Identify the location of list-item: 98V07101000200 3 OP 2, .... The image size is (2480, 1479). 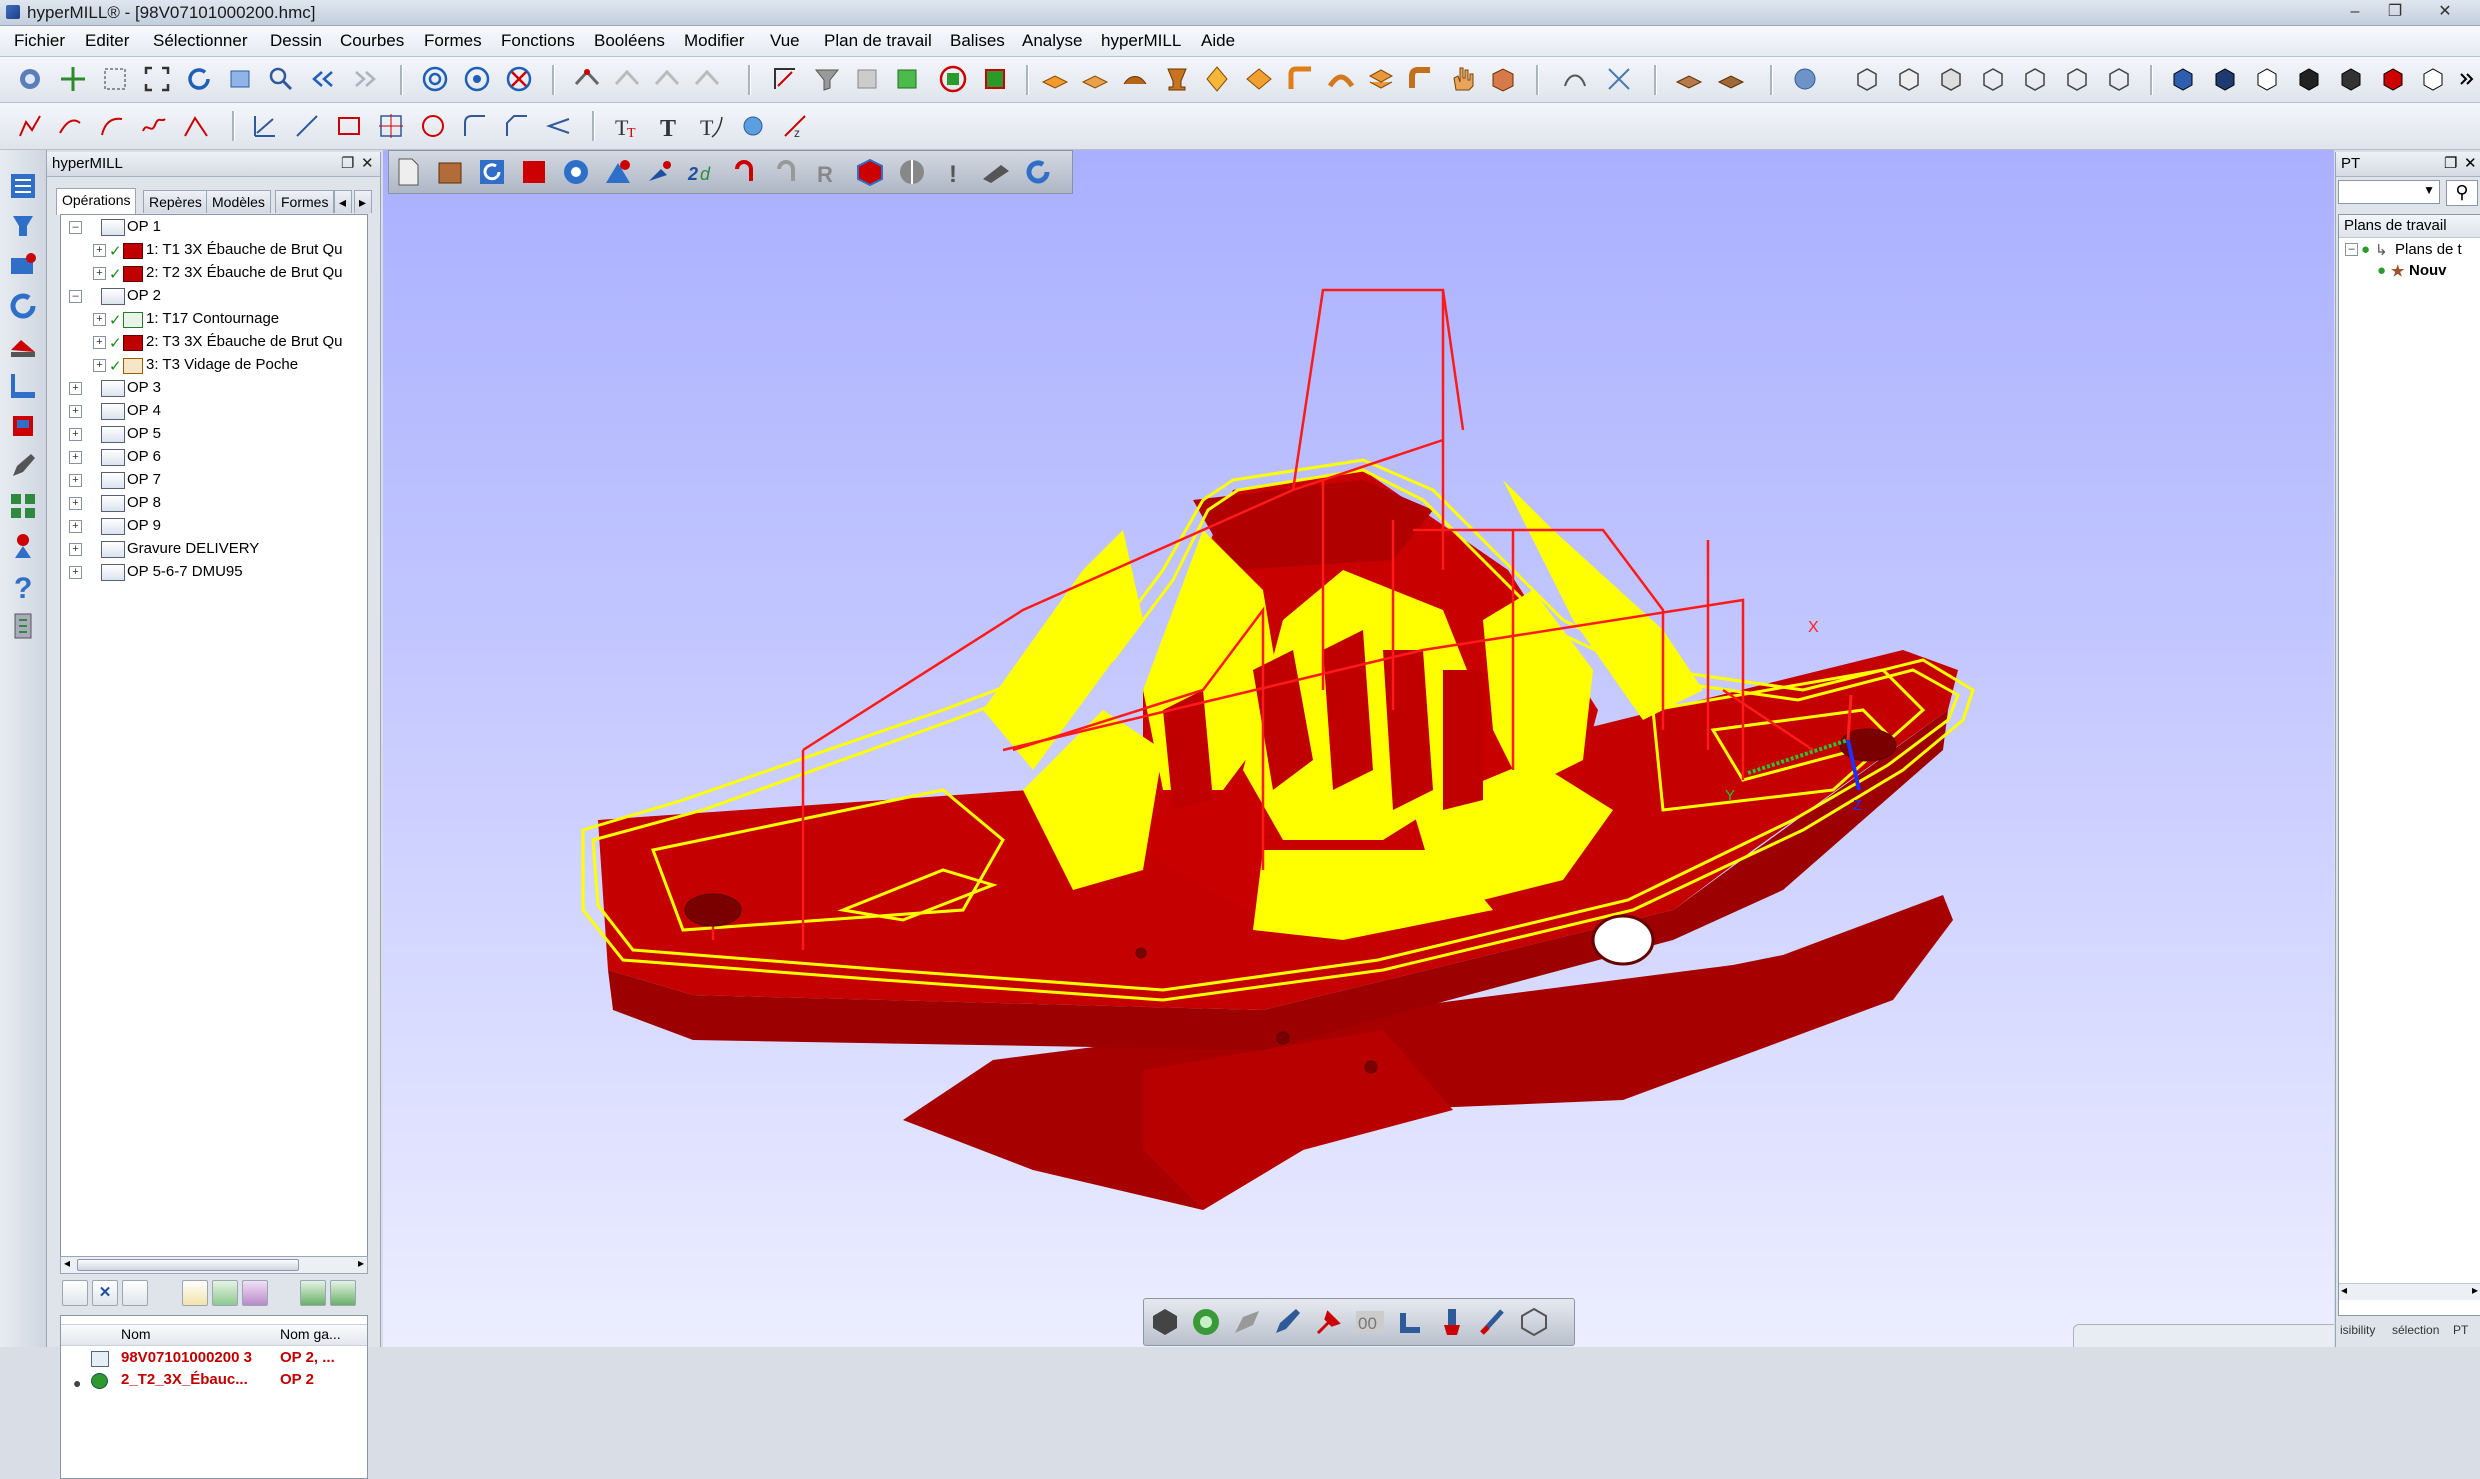
(214, 1358).